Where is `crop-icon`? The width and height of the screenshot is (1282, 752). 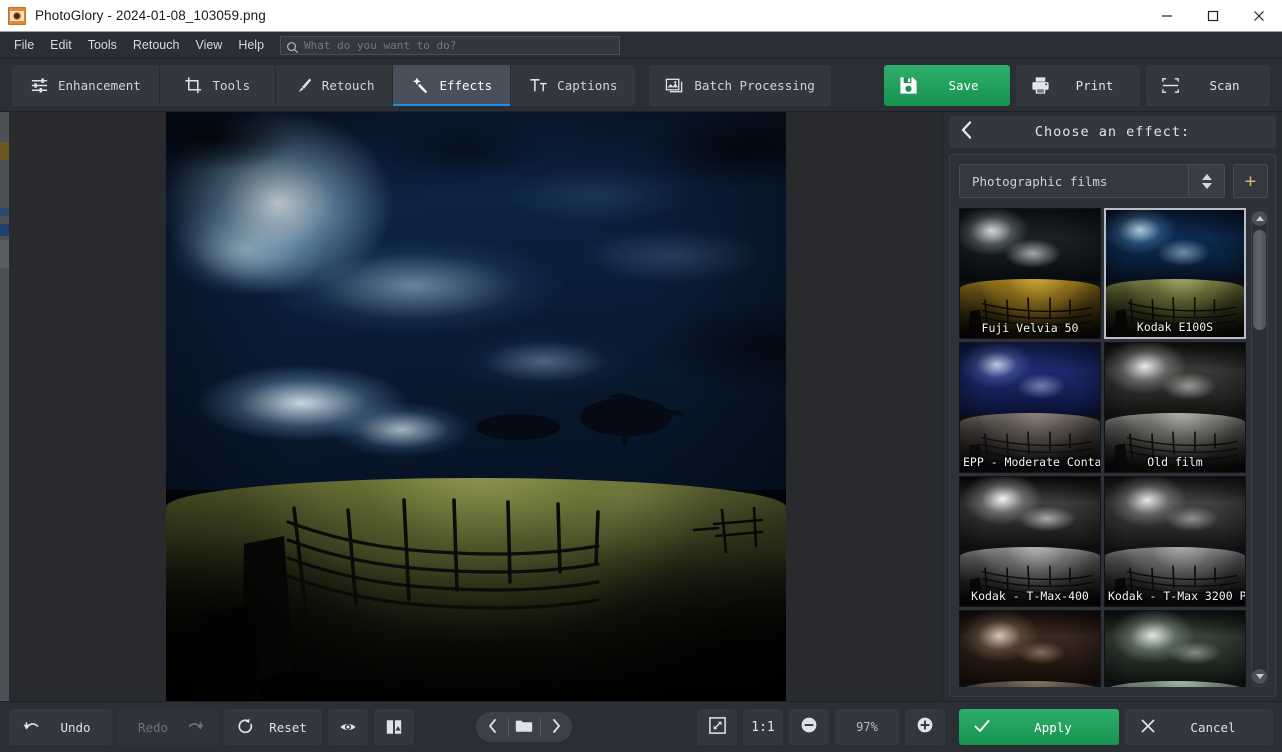
crop-icon is located at coordinates (193, 85).